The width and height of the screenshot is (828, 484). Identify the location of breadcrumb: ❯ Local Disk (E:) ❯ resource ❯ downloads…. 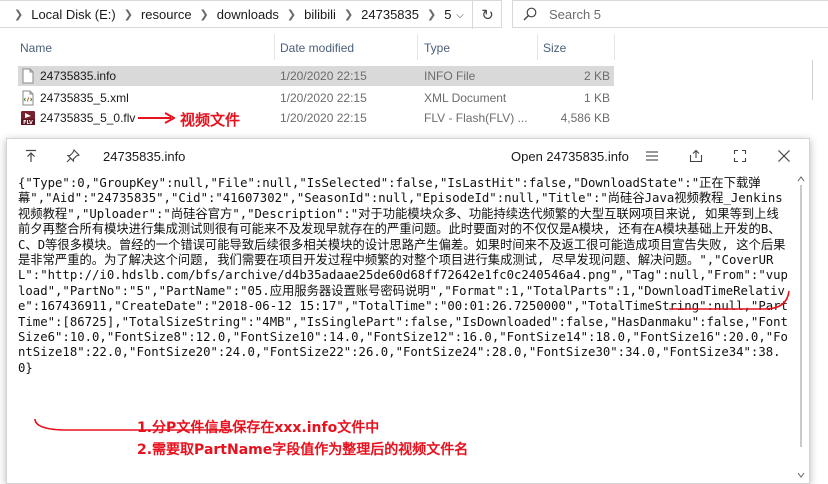
(228, 14).